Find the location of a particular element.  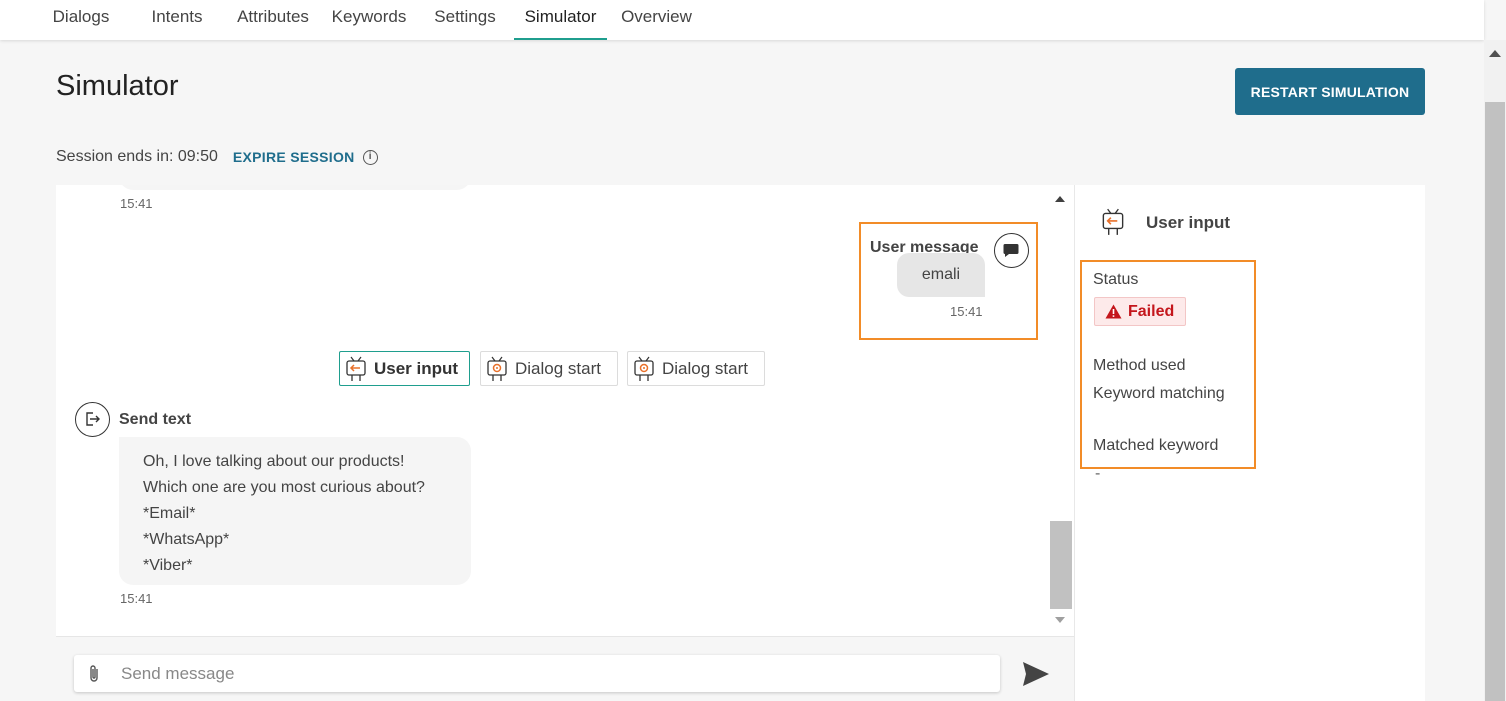

chat-bubble-icon is located at coordinates (1011, 250).